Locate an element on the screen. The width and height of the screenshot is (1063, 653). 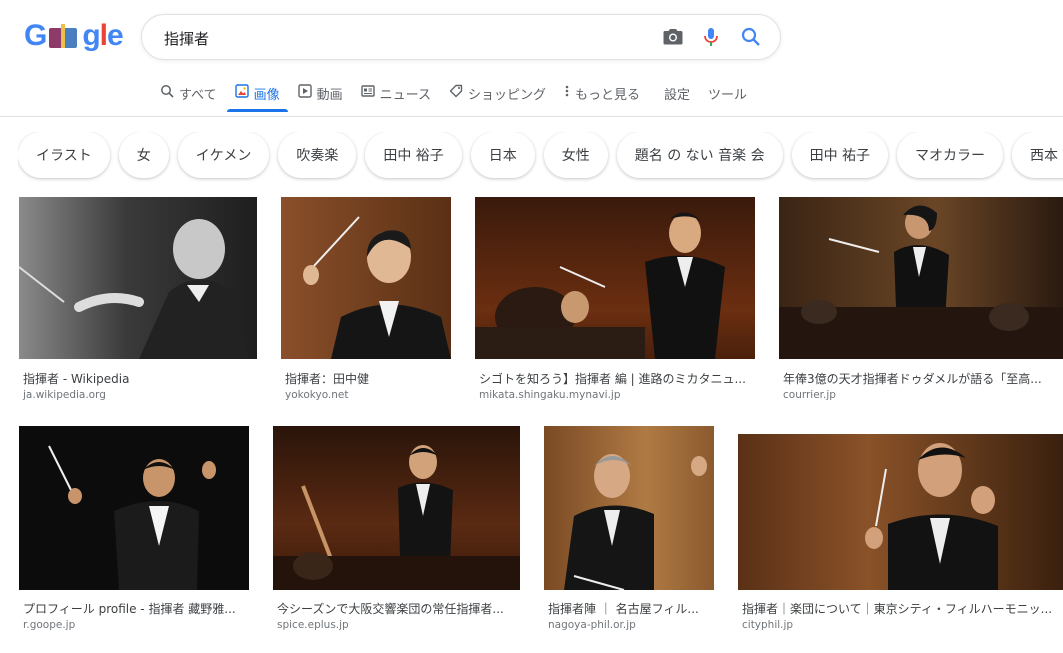
chip-female: 女性 is located at coordinates (575, 155).